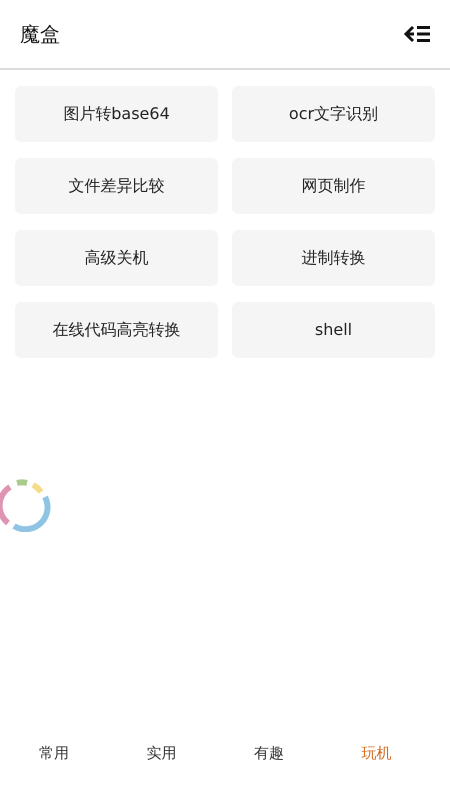 The image size is (450, 800). I want to click on nav-tab: 实用, so click(161, 753).